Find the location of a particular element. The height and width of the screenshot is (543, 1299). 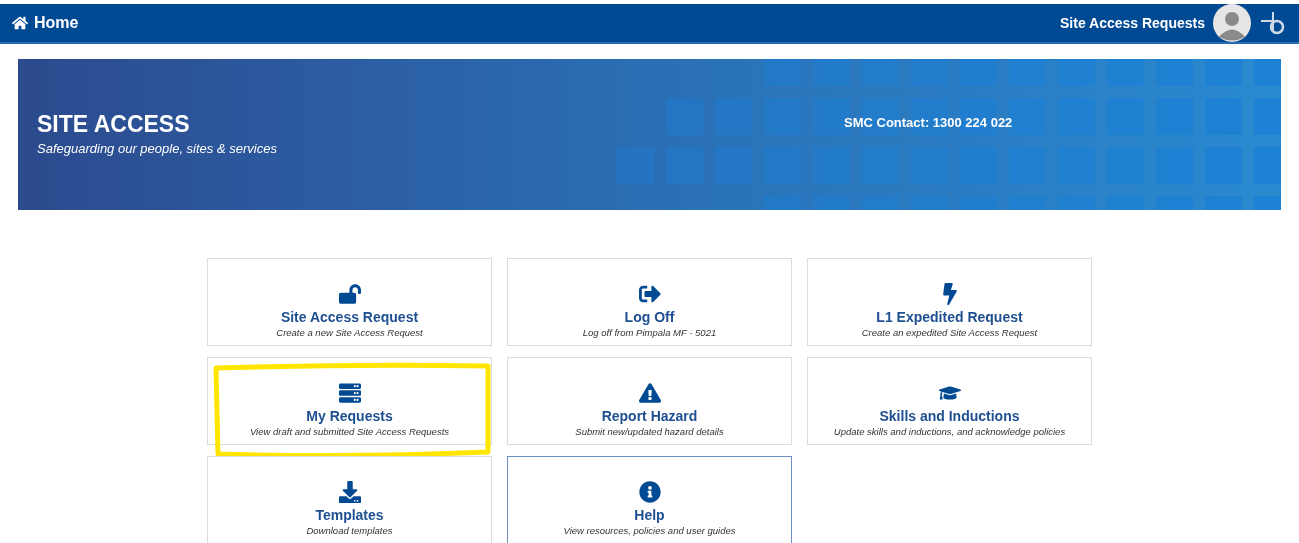

home-link: Home is located at coordinates (45, 23).